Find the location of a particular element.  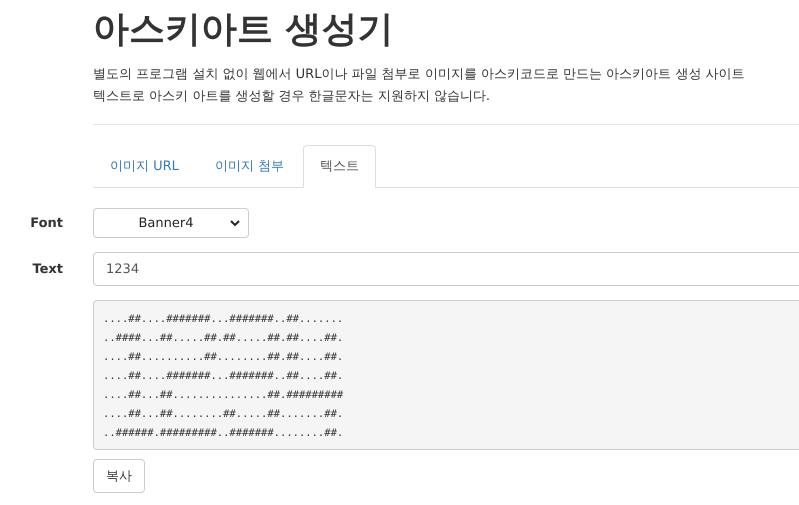

text-input: 1234 is located at coordinates (446, 269).